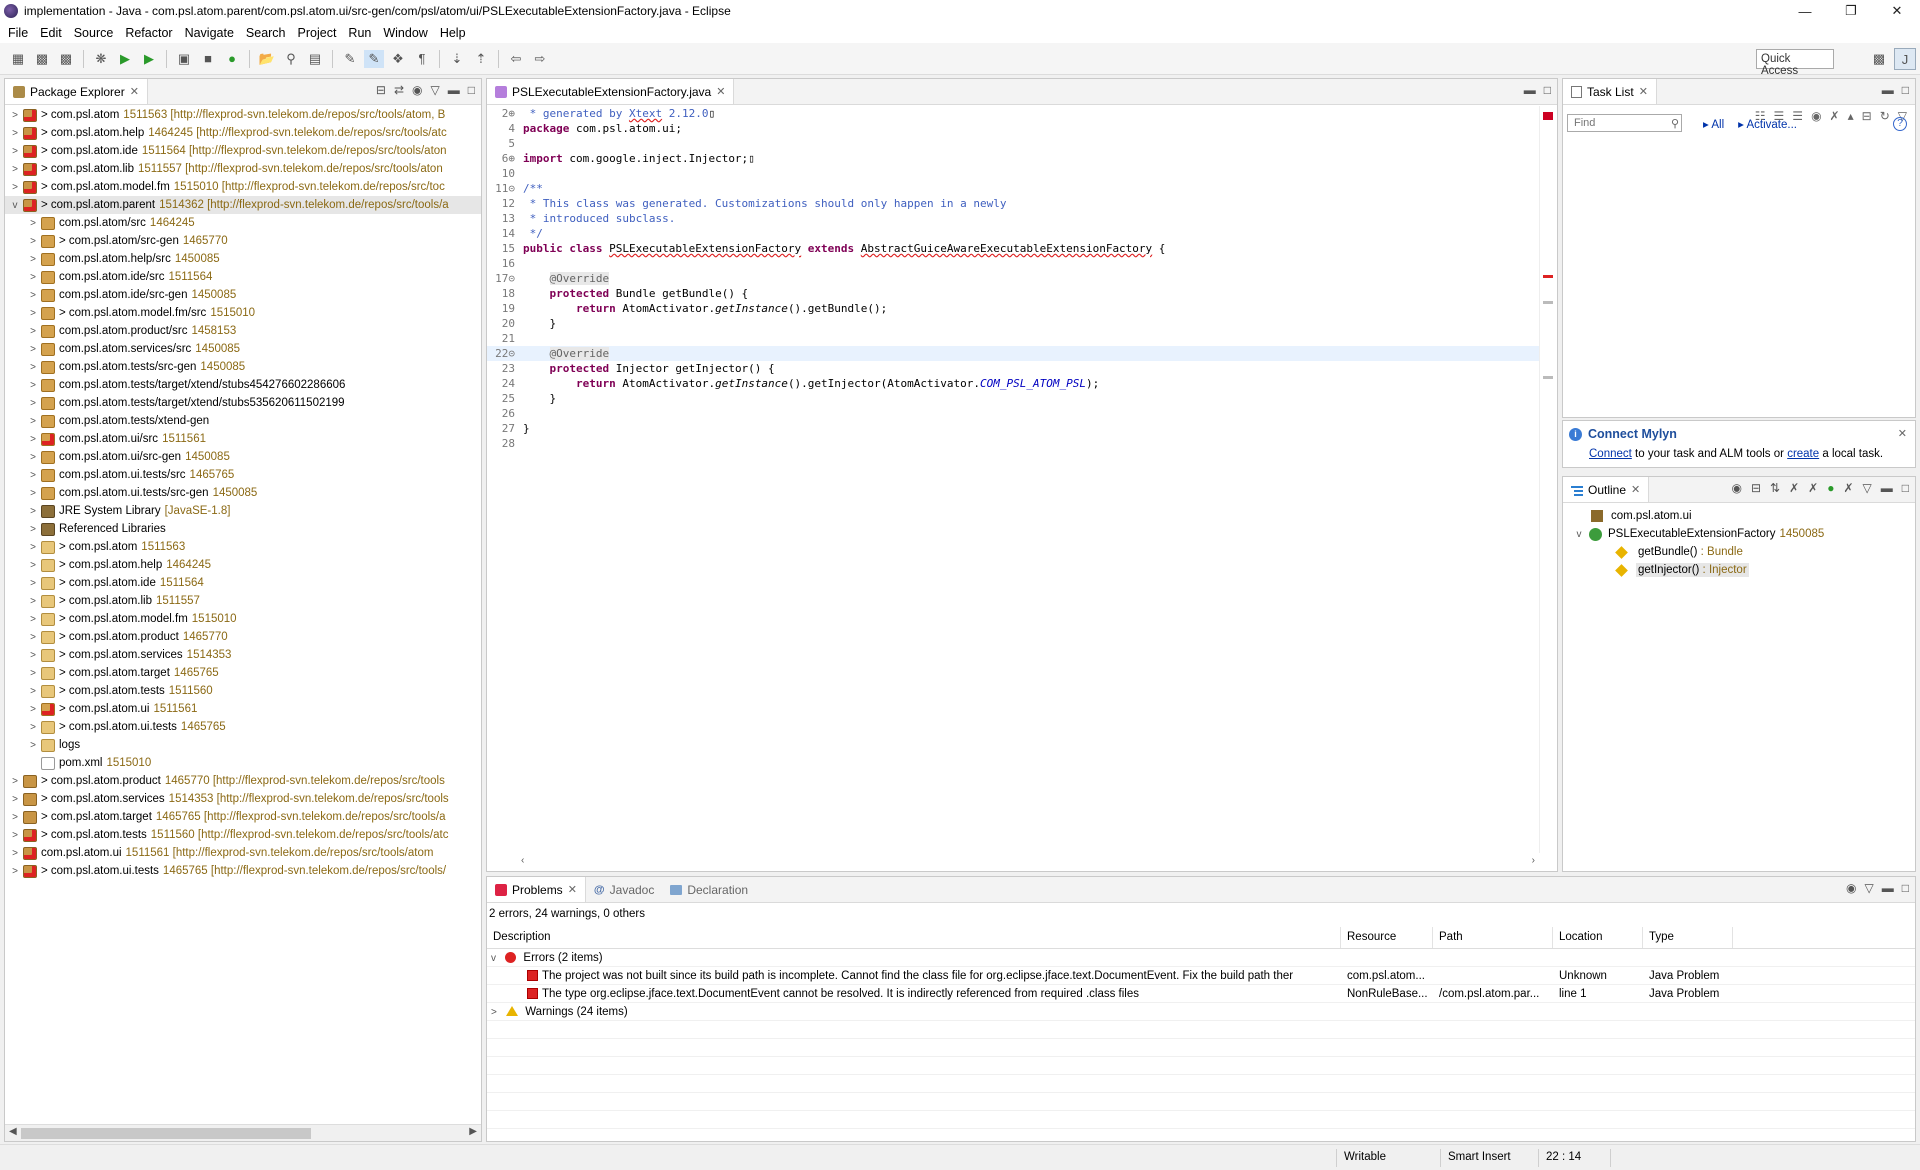 This screenshot has width=1920, height=1170. What do you see at coordinates (243, 547) in the screenshot?
I see `tree-item: > > com.psl.atom 1511563` at bounding box center [243, 547].